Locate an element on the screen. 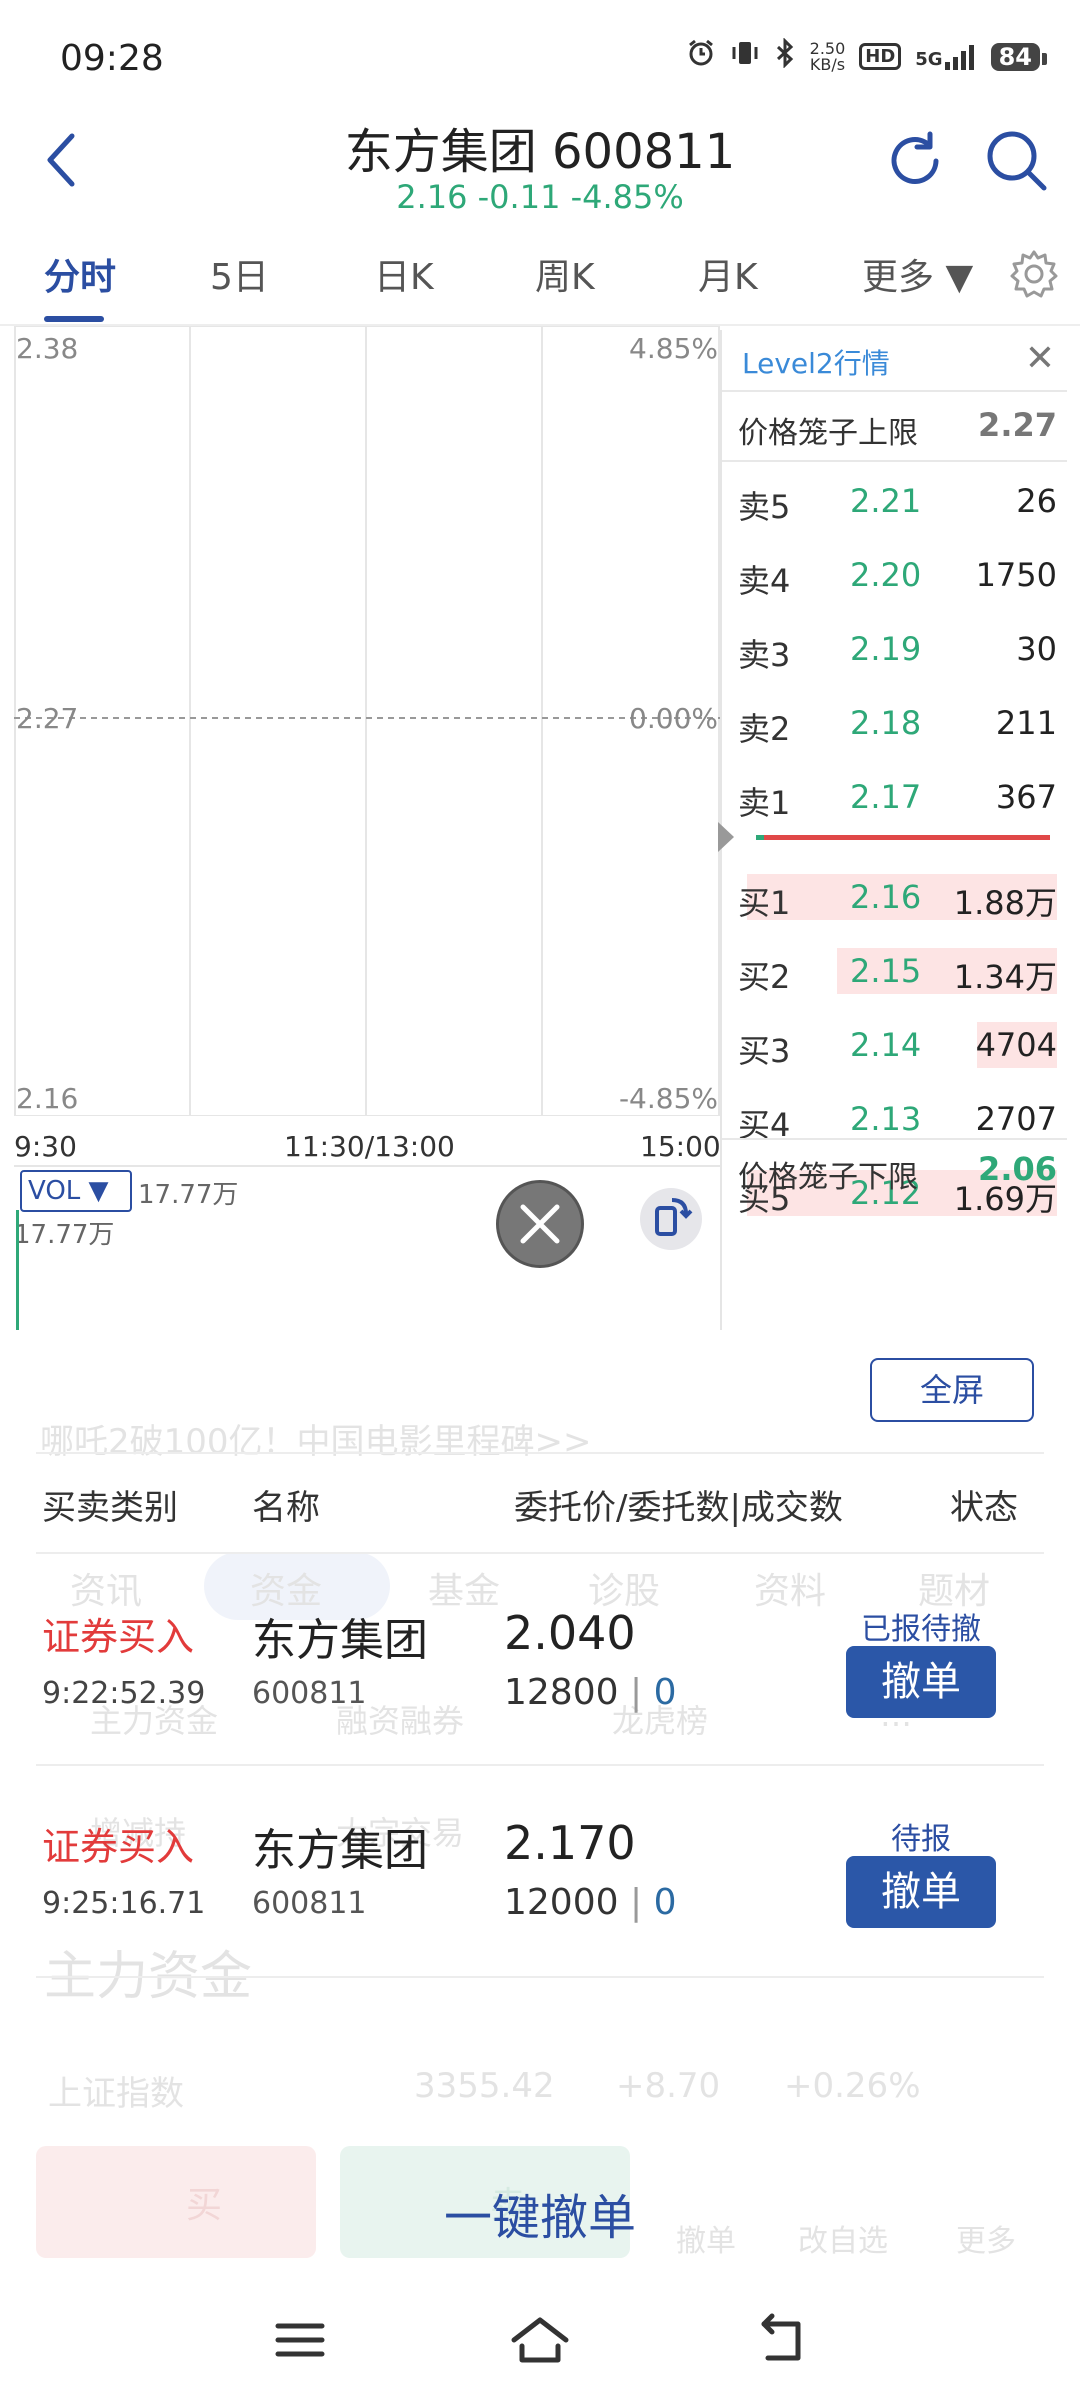  refresh-button is located at coordinates (915, 161).